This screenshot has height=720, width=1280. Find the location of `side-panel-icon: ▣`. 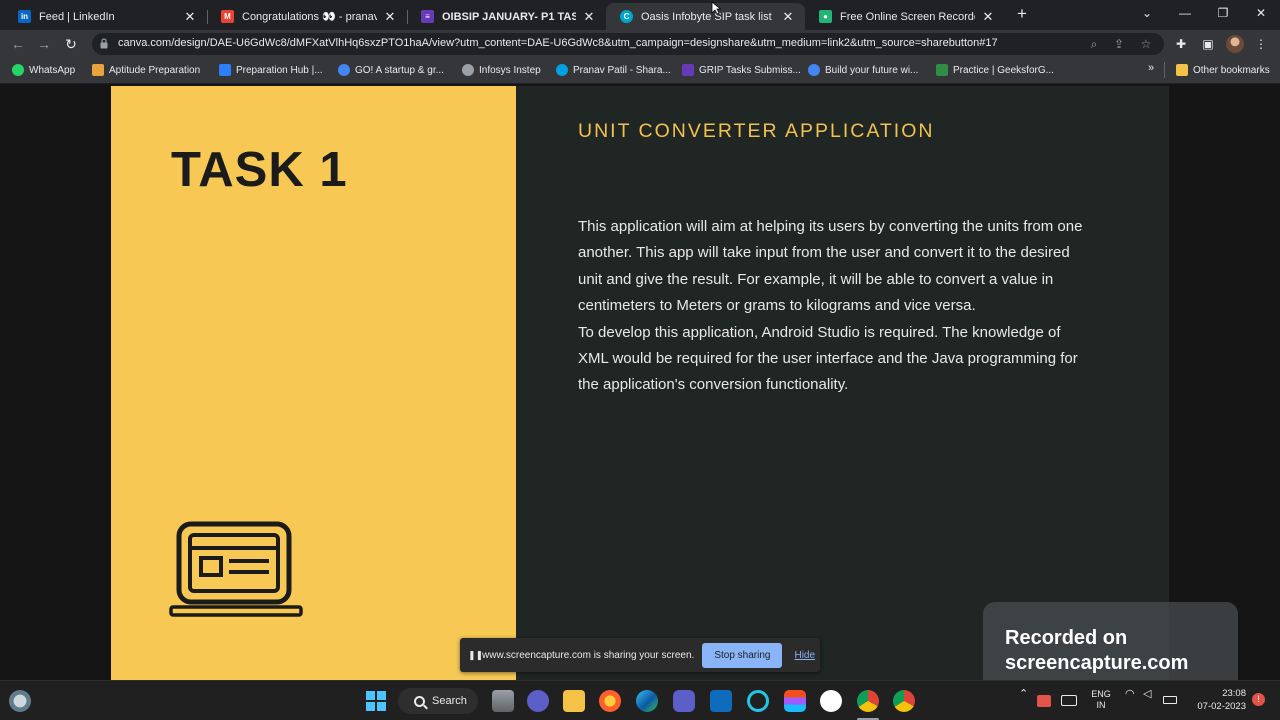

side-panel-icon: ▣ is located at coordinates (1208, 44).